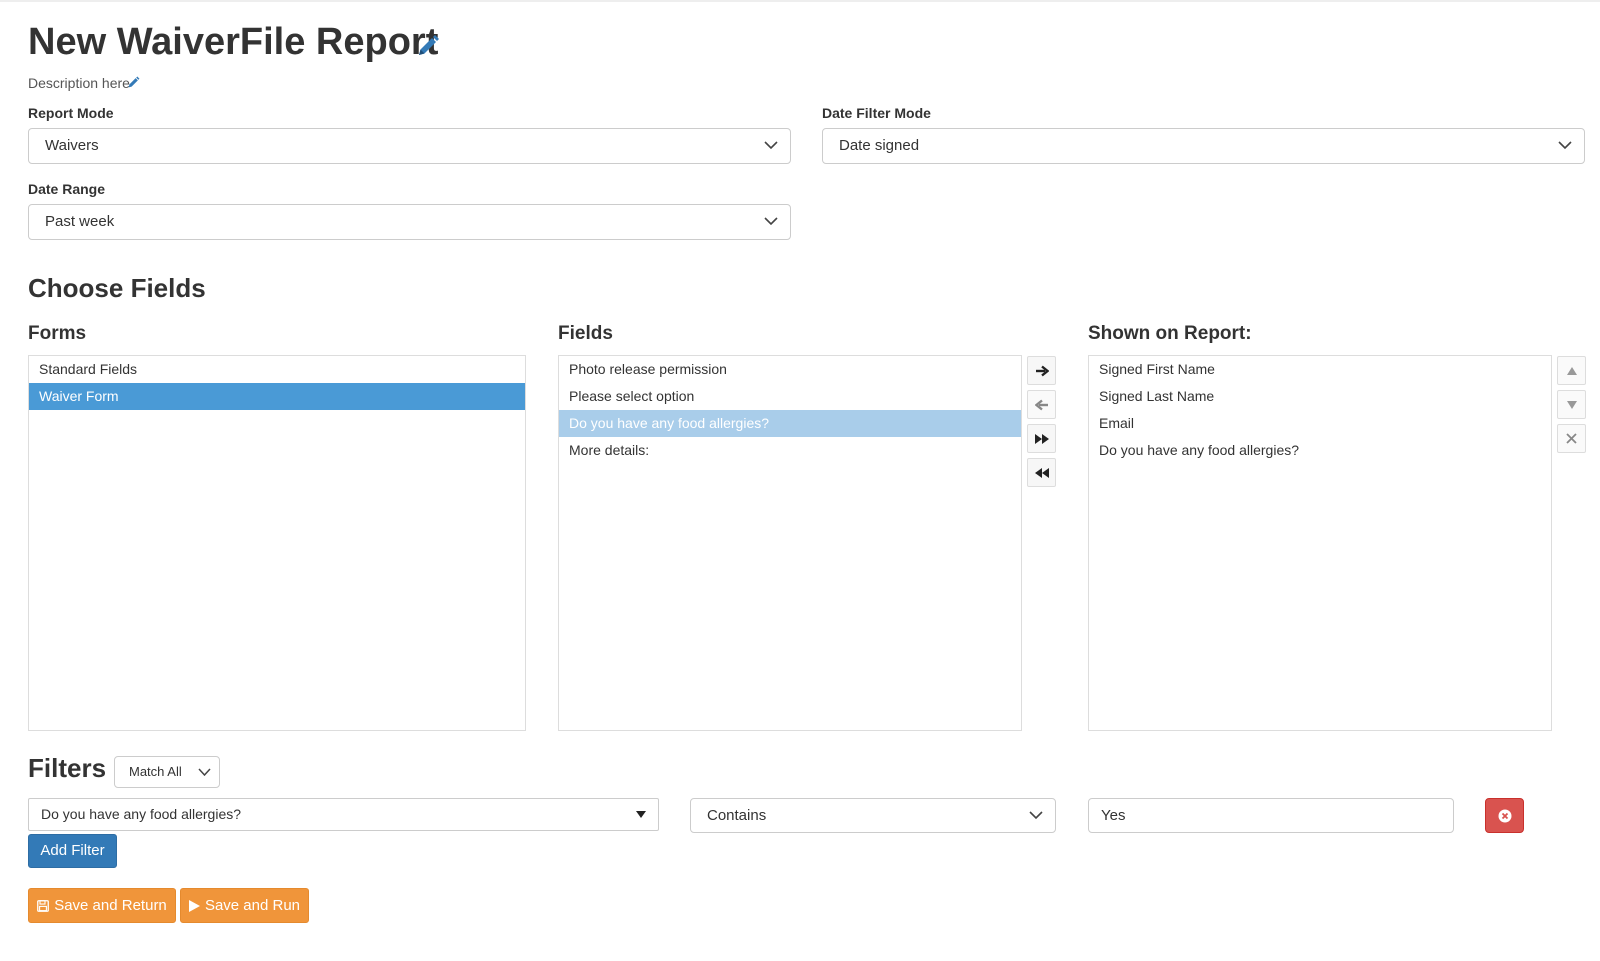  I want to click on fields-heading: Fields, so click(585, 333).